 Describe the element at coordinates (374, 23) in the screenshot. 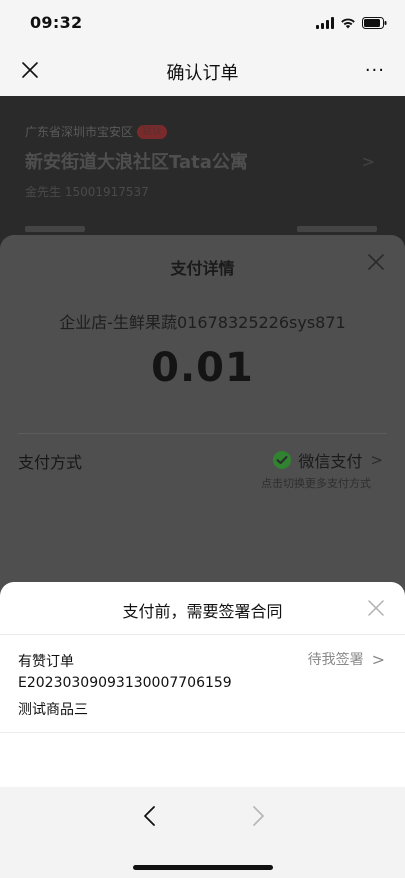

I see `battery-icon` at that location.